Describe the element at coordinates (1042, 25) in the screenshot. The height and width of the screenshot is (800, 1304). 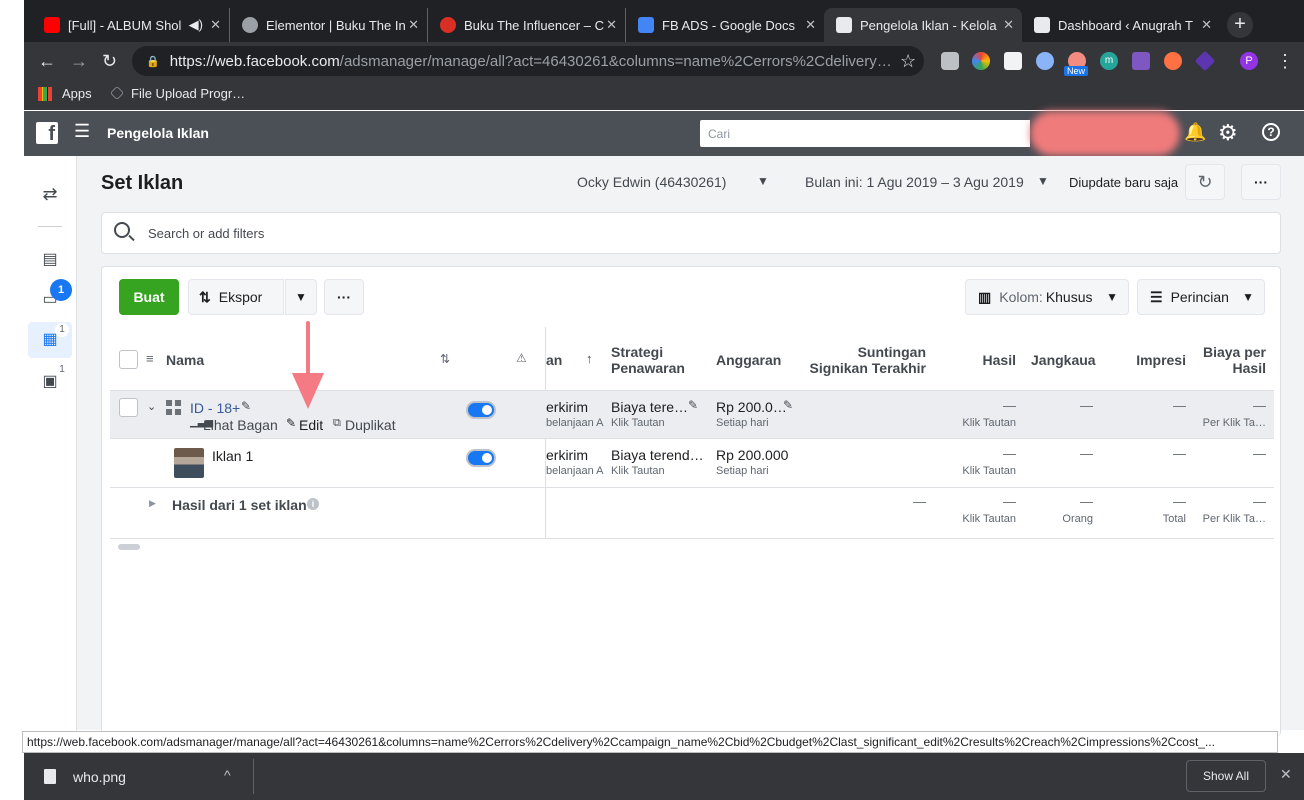
I see `wordpress-favicon-icon` at that location.